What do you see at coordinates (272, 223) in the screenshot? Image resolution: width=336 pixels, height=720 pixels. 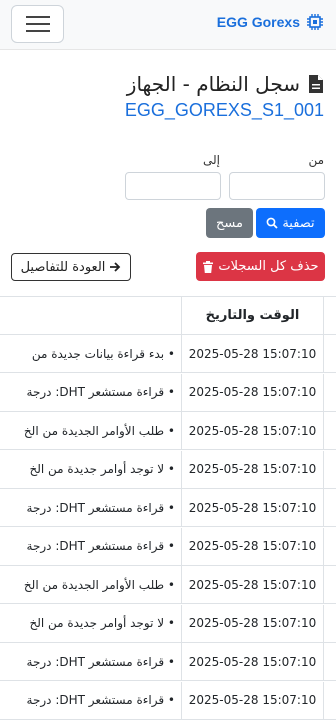 I see `search-icon` at bounding box center [272, 223].